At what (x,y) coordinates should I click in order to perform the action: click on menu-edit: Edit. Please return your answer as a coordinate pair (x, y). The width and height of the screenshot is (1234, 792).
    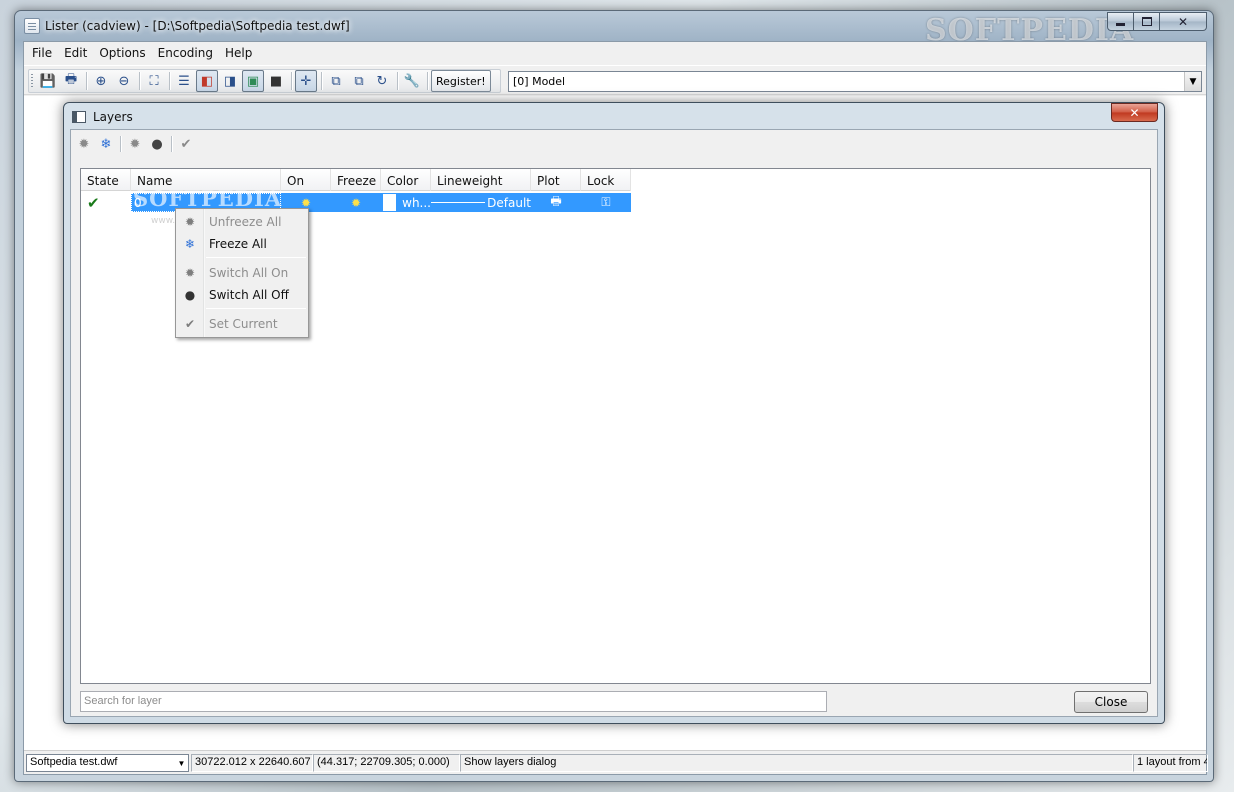
    Looking at the image, I should click on (75, 53).